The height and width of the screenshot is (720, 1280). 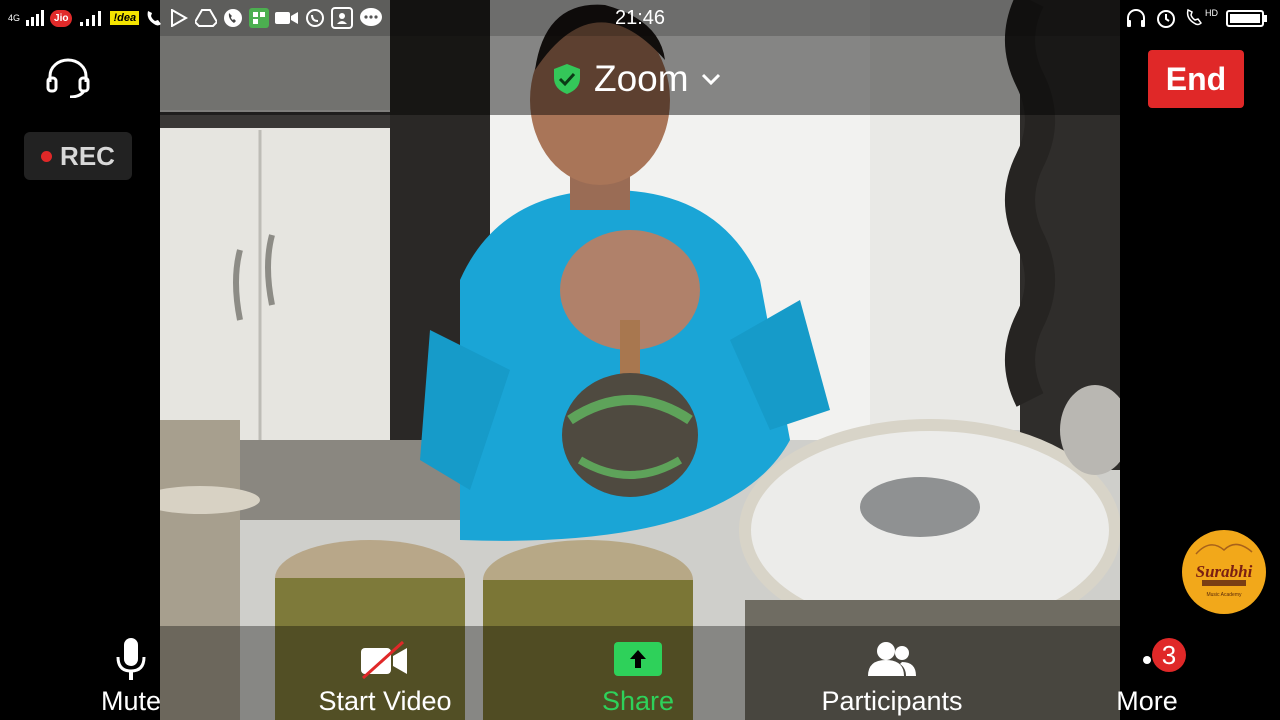 What do you see at coordinates (384, 660) in the screenshot?
I see `video-off-icon` at bounding box center [384, 660].